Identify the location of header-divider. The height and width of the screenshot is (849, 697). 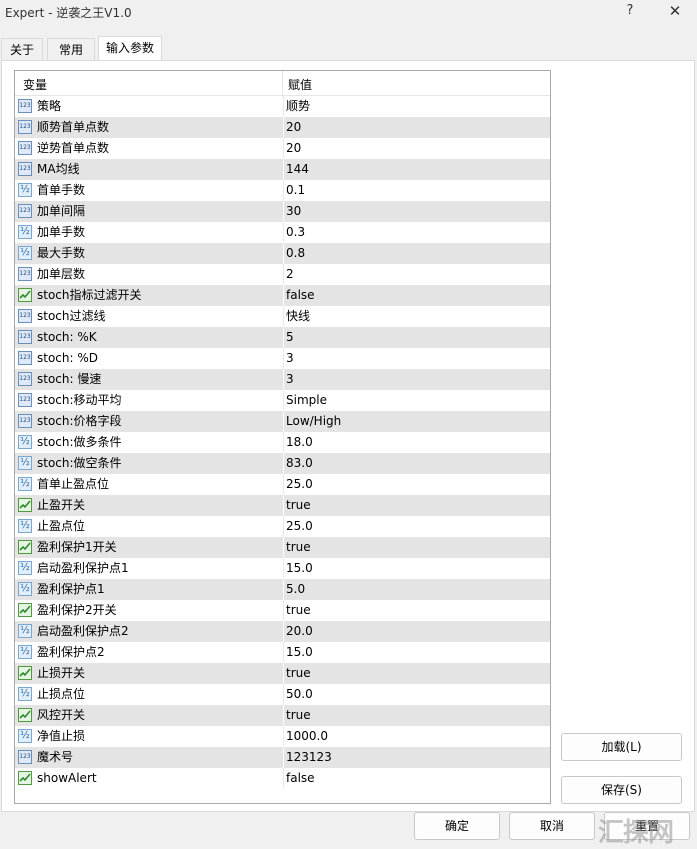
(282, 83).